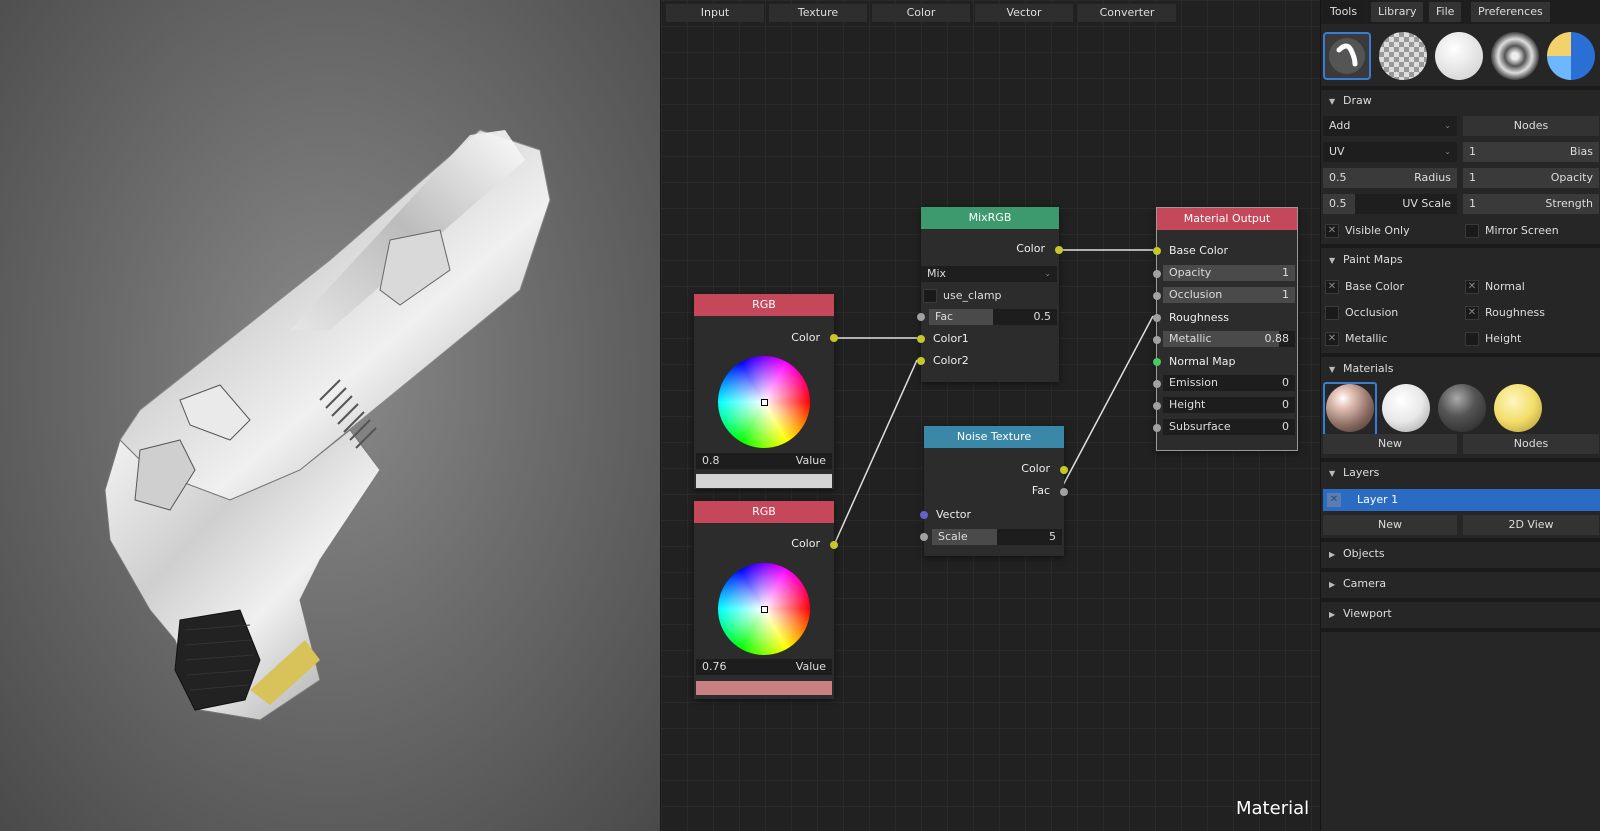  What do you see at coordinates (1229, 339) in the screenshot?
I see `output-metallic-slider: Metallic 0.88` at bounding box center [1229, 339].